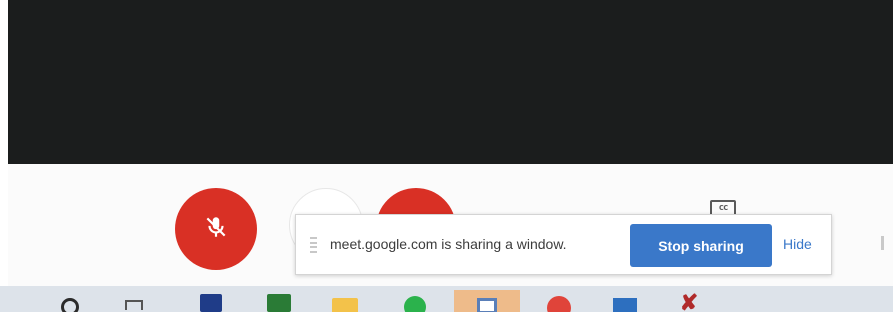  I want to click on task-view-button, so click(134, 301).